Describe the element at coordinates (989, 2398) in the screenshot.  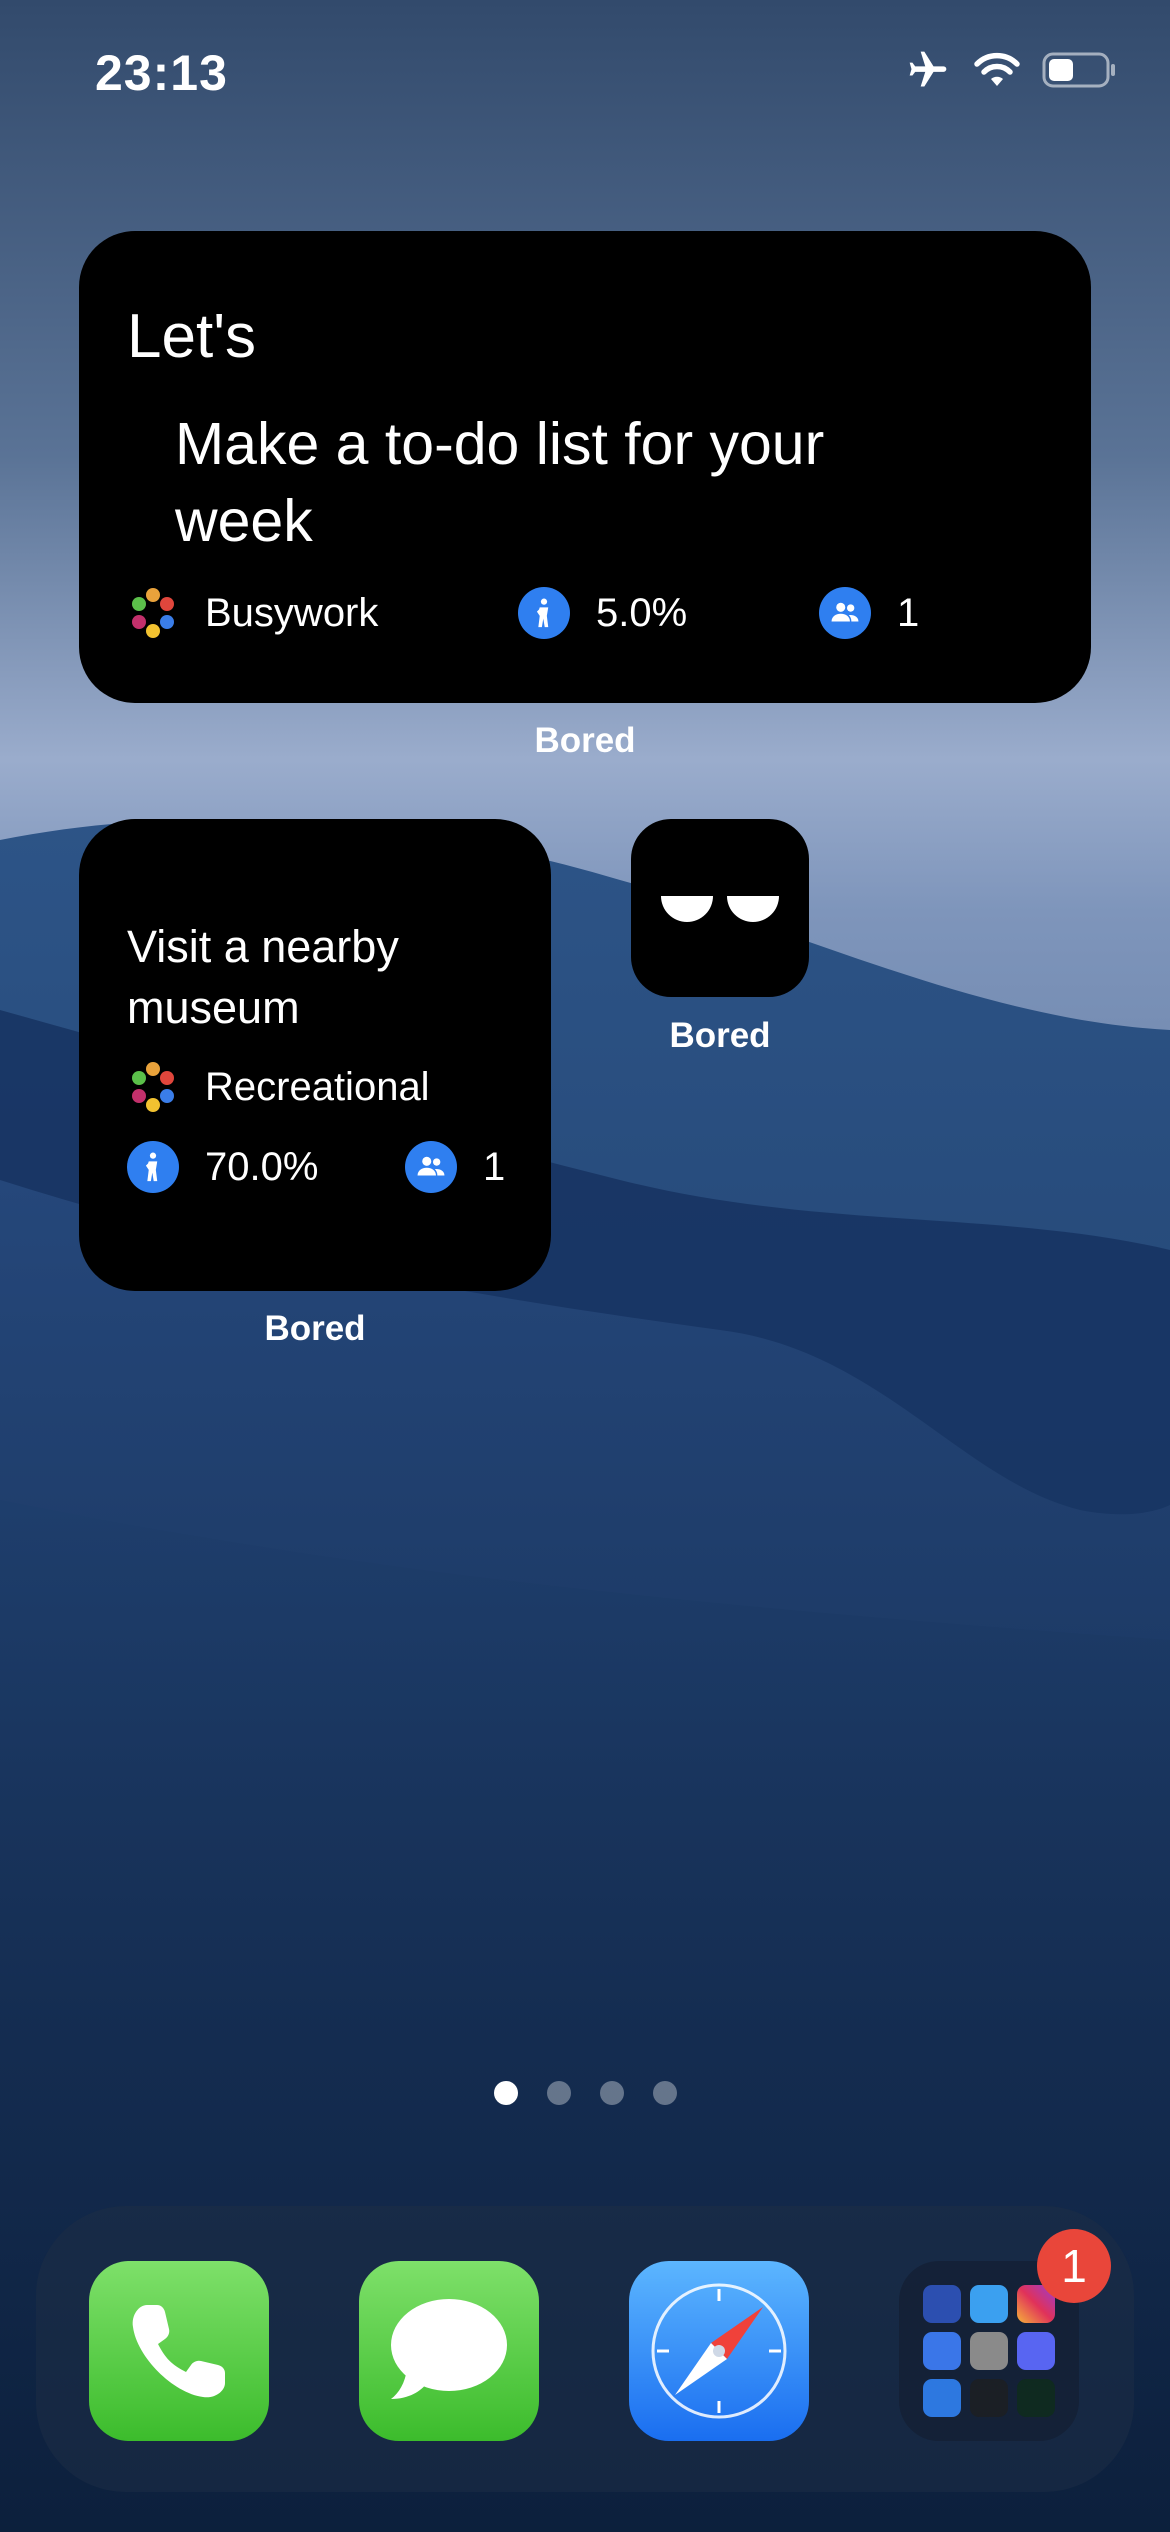
I see `shortcuts-mini-icon` at that location.